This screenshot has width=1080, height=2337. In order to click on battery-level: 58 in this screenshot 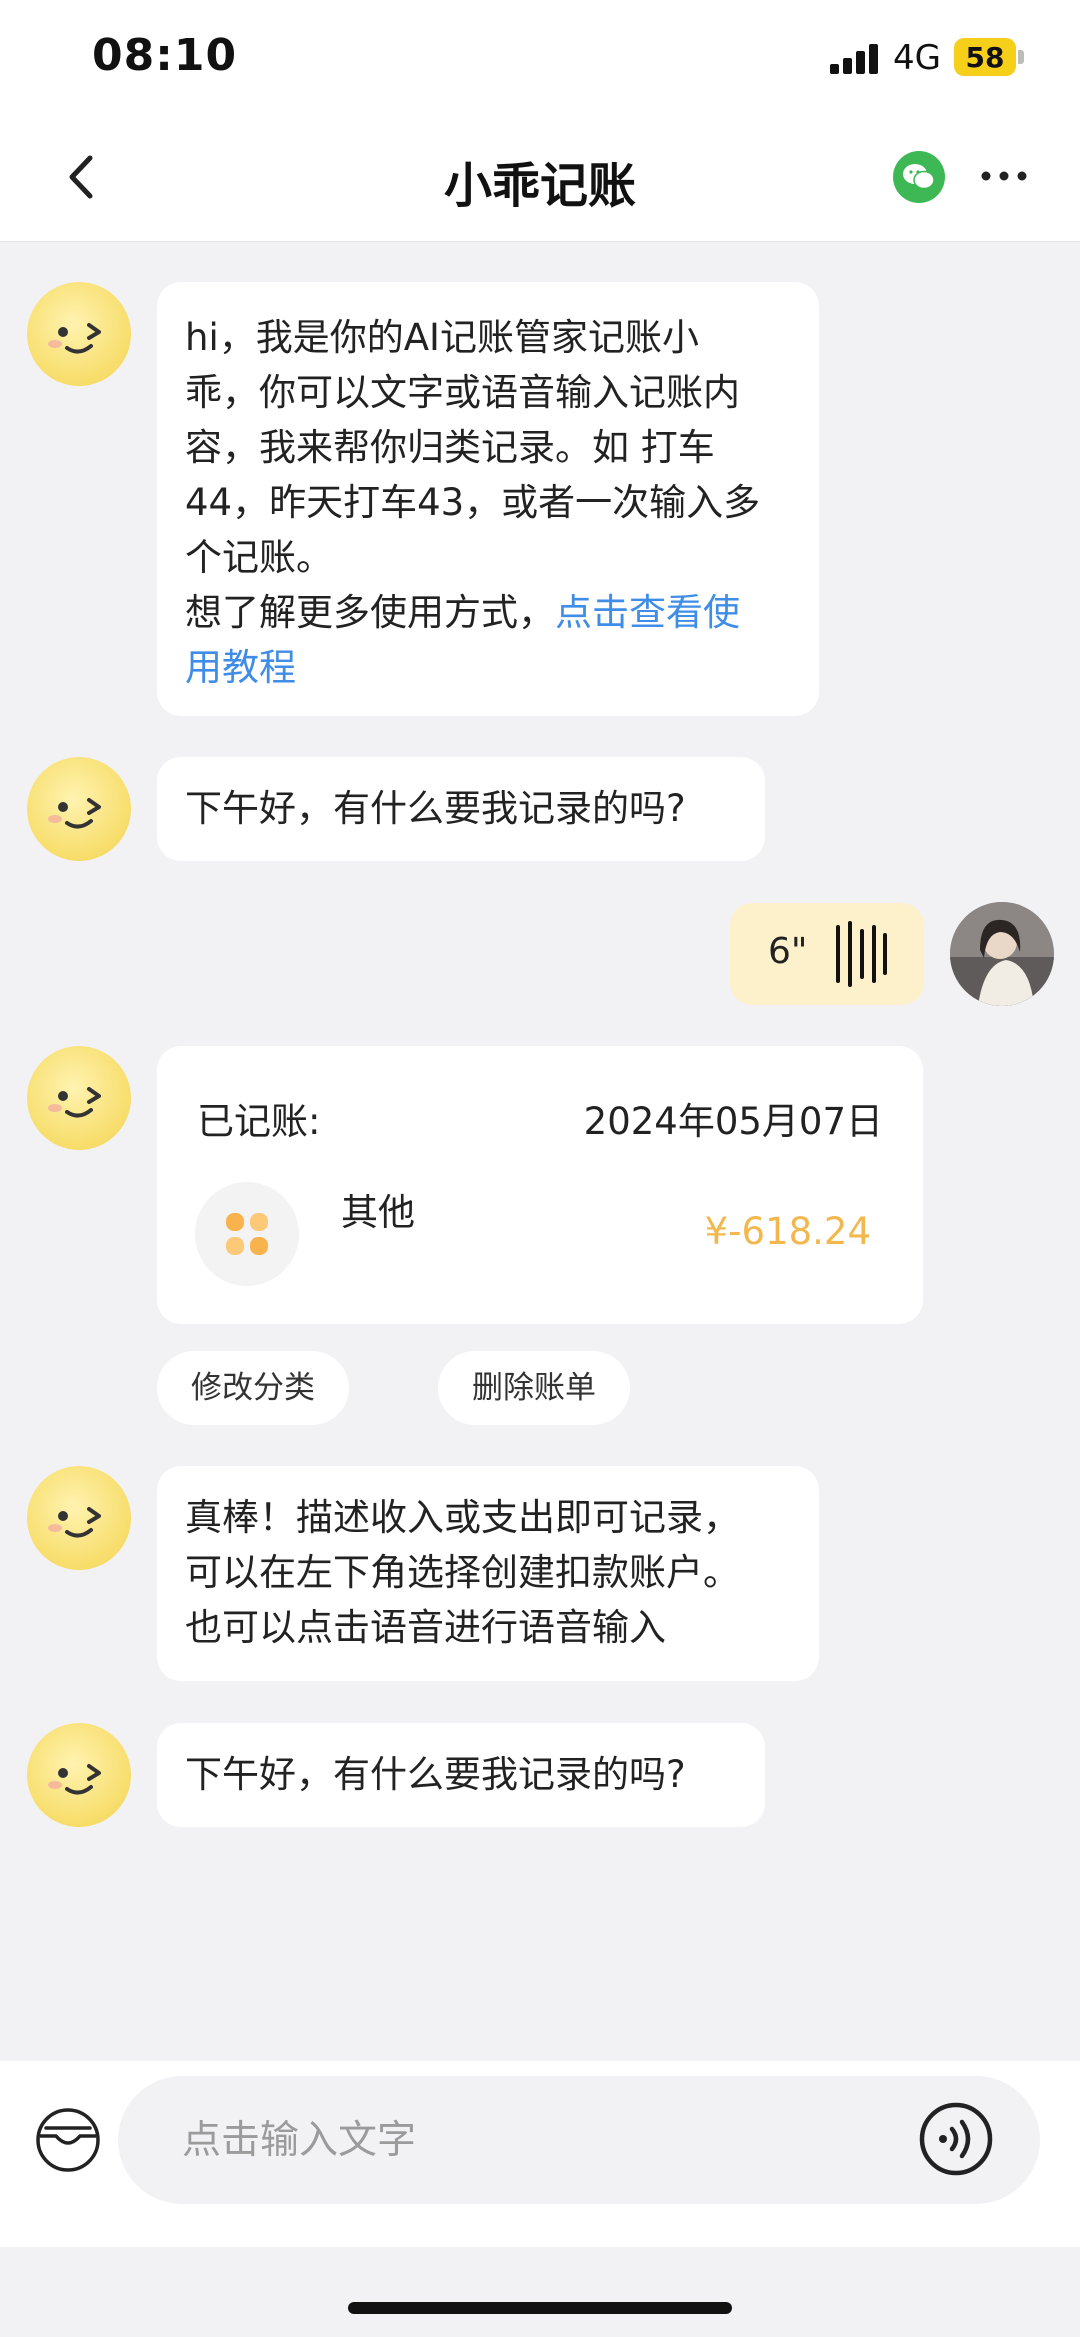, I will do `click(985, 57)`.